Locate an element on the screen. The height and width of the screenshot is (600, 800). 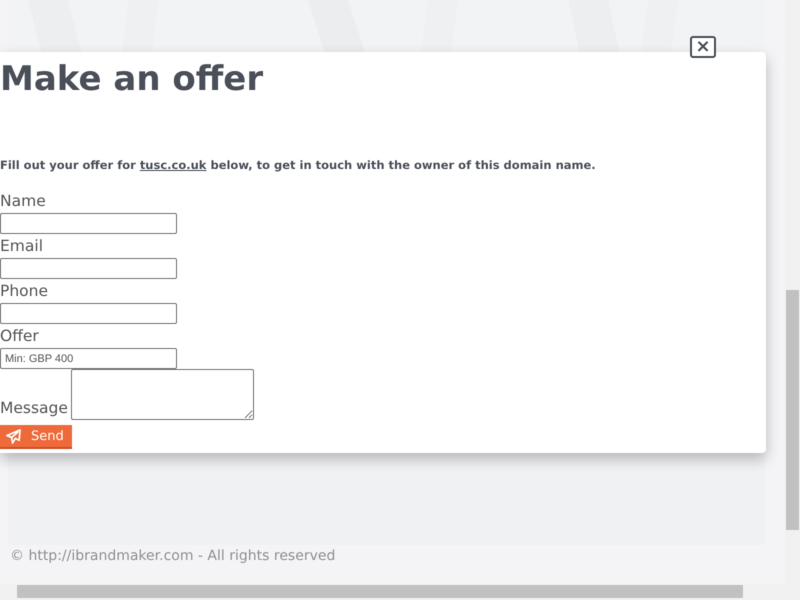
field-label: Email is located at coordinates (22, 246).